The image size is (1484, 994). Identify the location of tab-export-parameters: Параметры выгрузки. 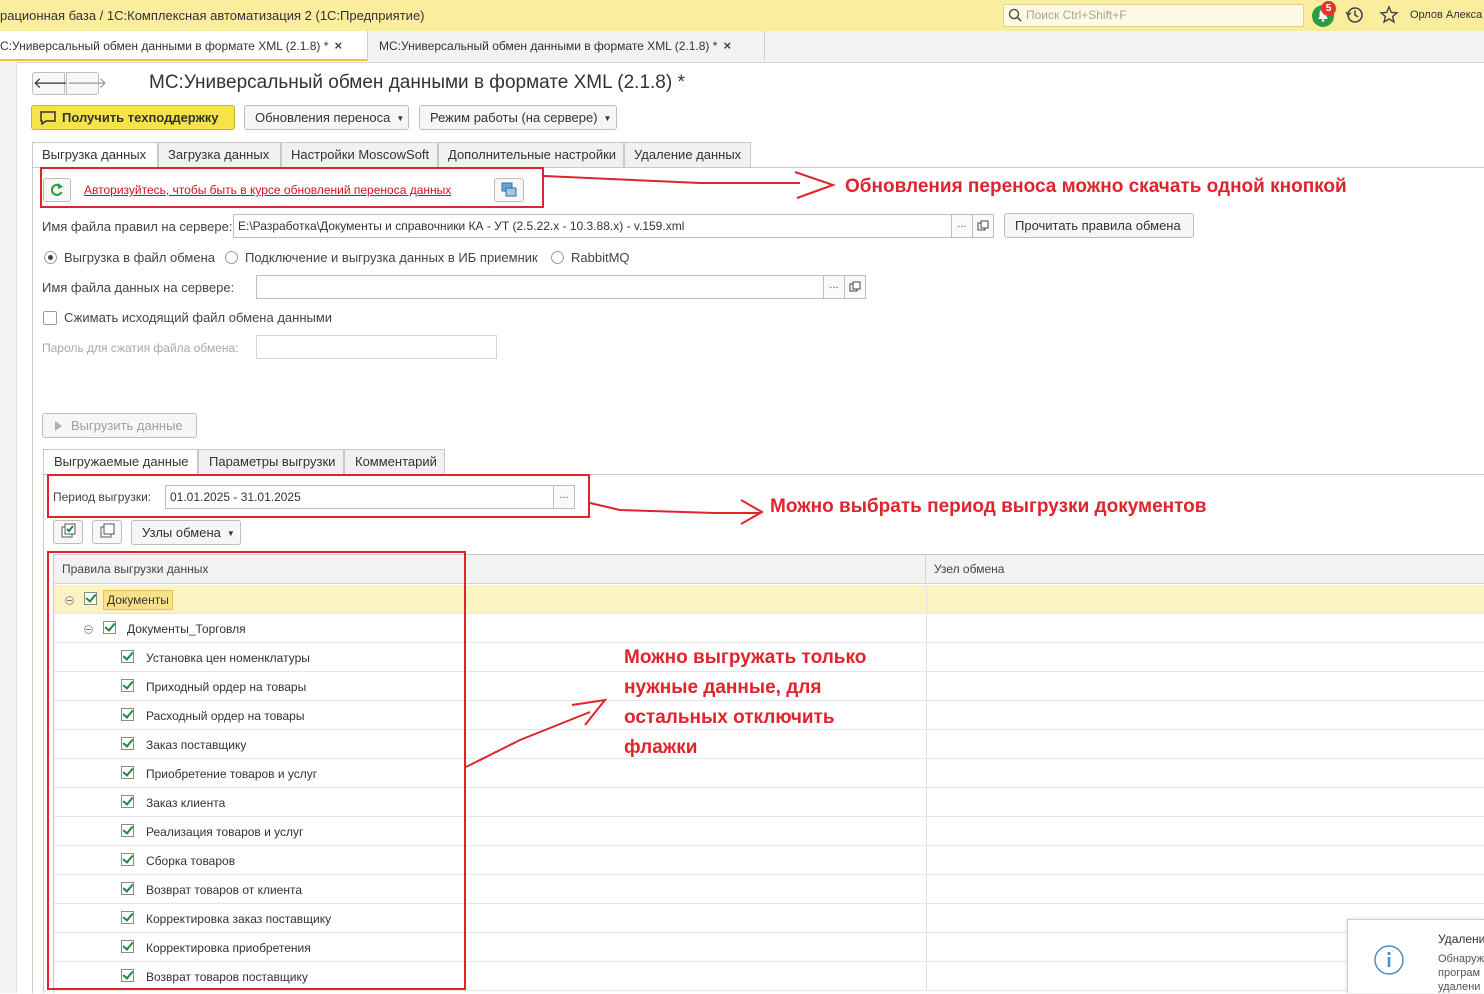
(271, 461).